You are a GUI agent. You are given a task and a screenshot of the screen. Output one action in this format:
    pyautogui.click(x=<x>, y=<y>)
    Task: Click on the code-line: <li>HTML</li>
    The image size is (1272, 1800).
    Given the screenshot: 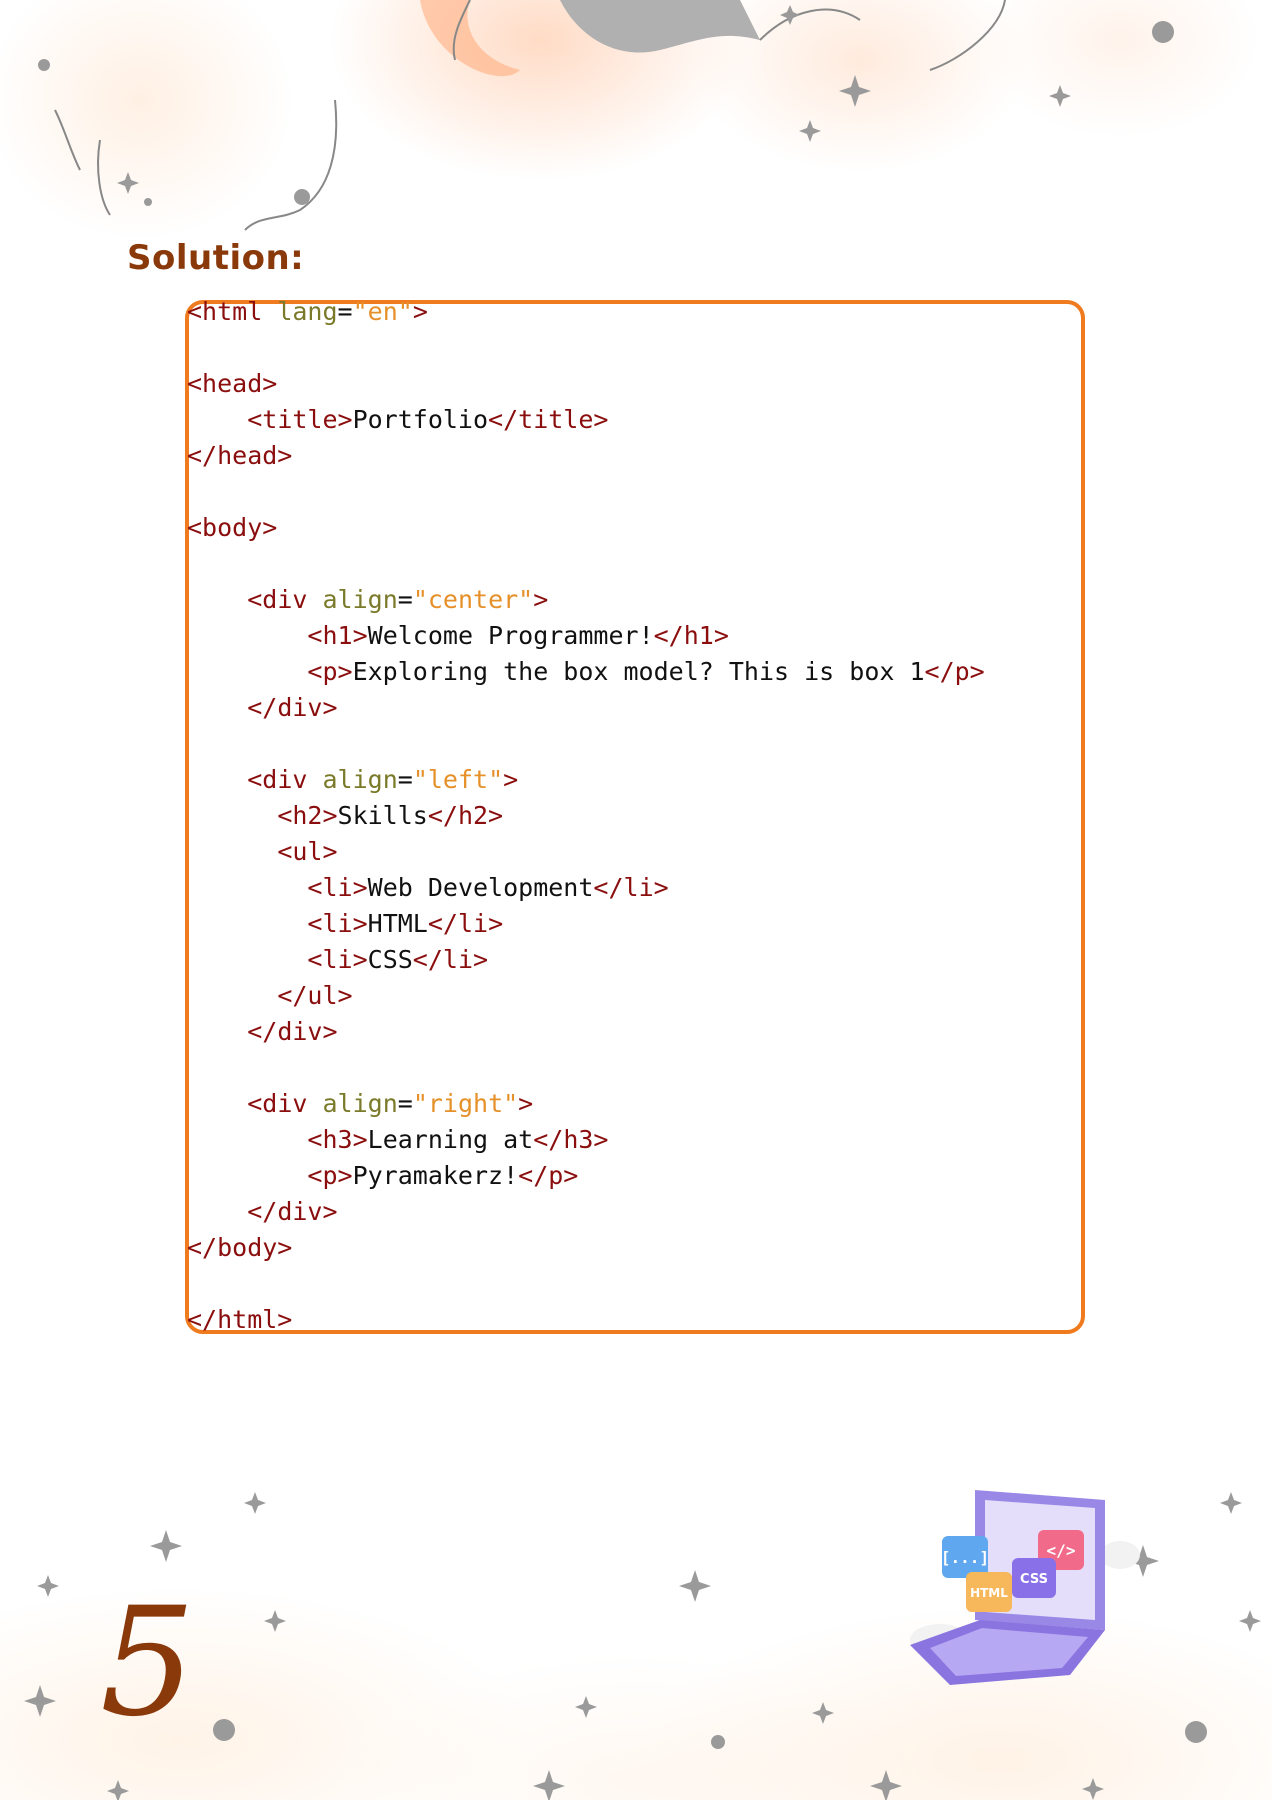 What is the action you would take?
    pyautogui.click(x=586, y=924)
    